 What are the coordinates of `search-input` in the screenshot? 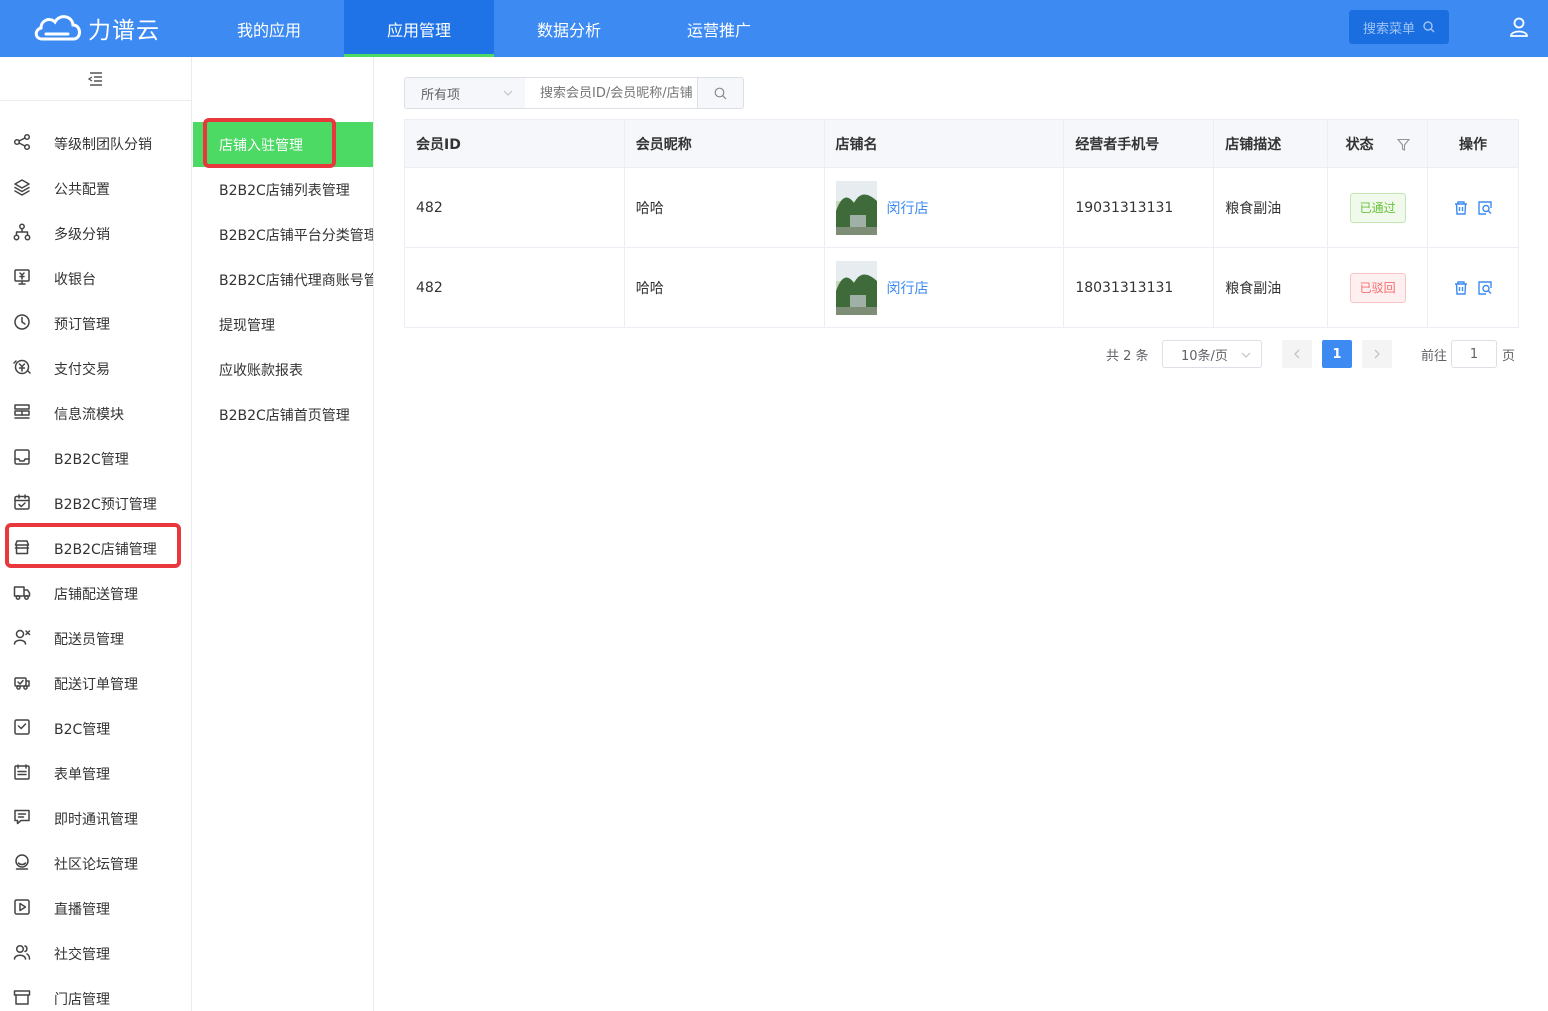 It's located at (611, 93).